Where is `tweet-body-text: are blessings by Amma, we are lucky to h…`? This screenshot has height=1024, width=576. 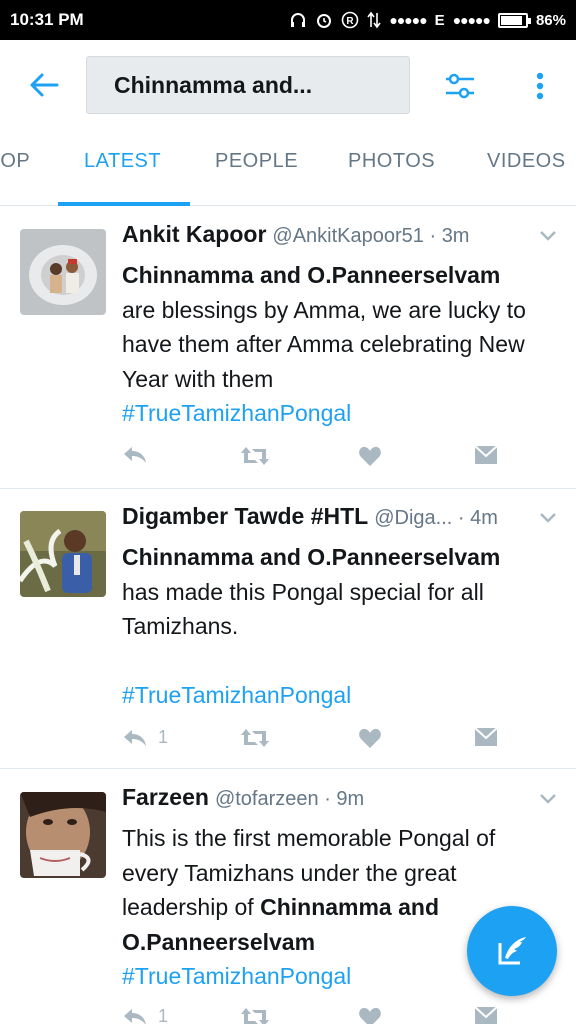 tweet-body-text: are blessings by Amma, we are lucky to h… is located at coordinates (324, 344).